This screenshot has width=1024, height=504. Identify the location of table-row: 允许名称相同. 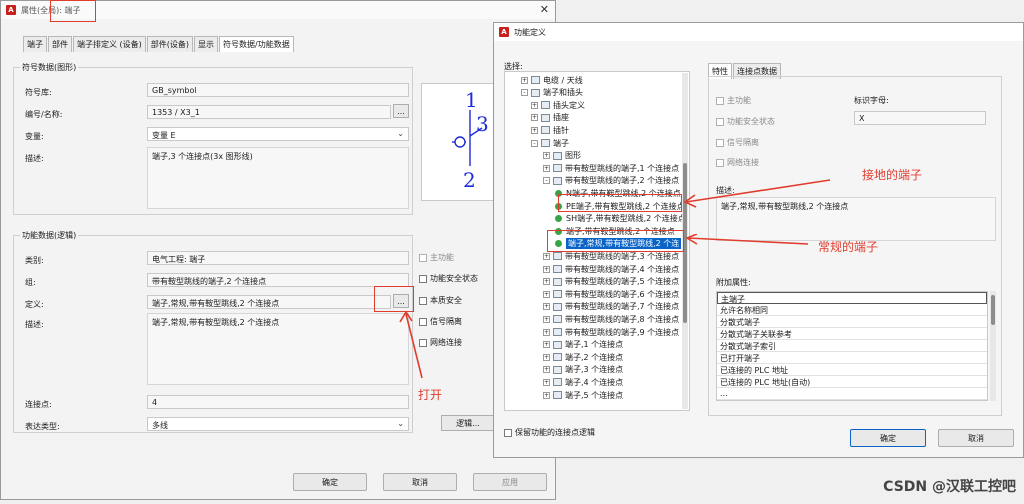
(852, 310).